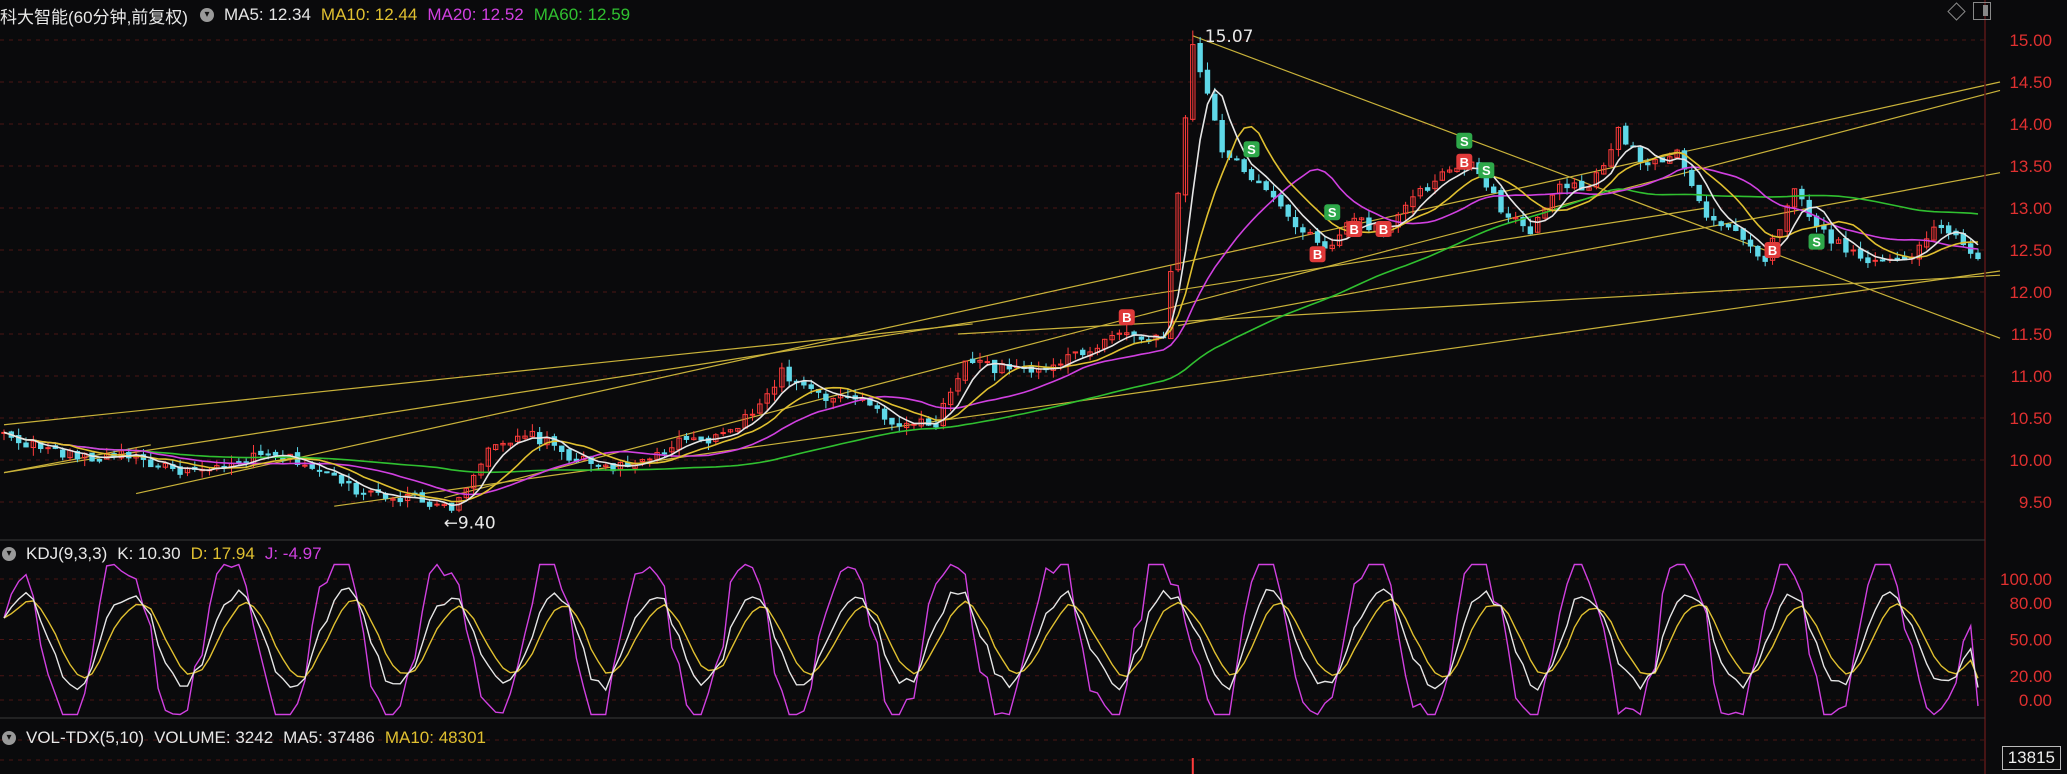  What do you see at coordinates (2030, 640) in the screenshot?
I see `kdj-tick-label: 50.00` at bounding box center [2030, 640].